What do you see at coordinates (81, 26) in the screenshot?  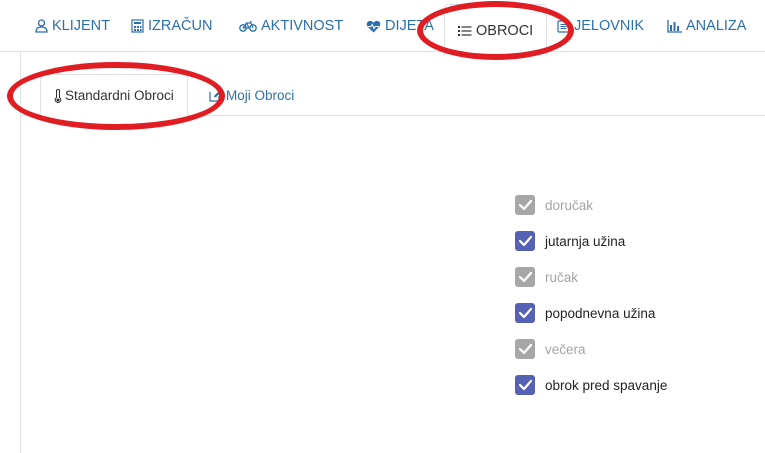 I see `tab-label: KLIJENT` at bounding box center [81, 26].